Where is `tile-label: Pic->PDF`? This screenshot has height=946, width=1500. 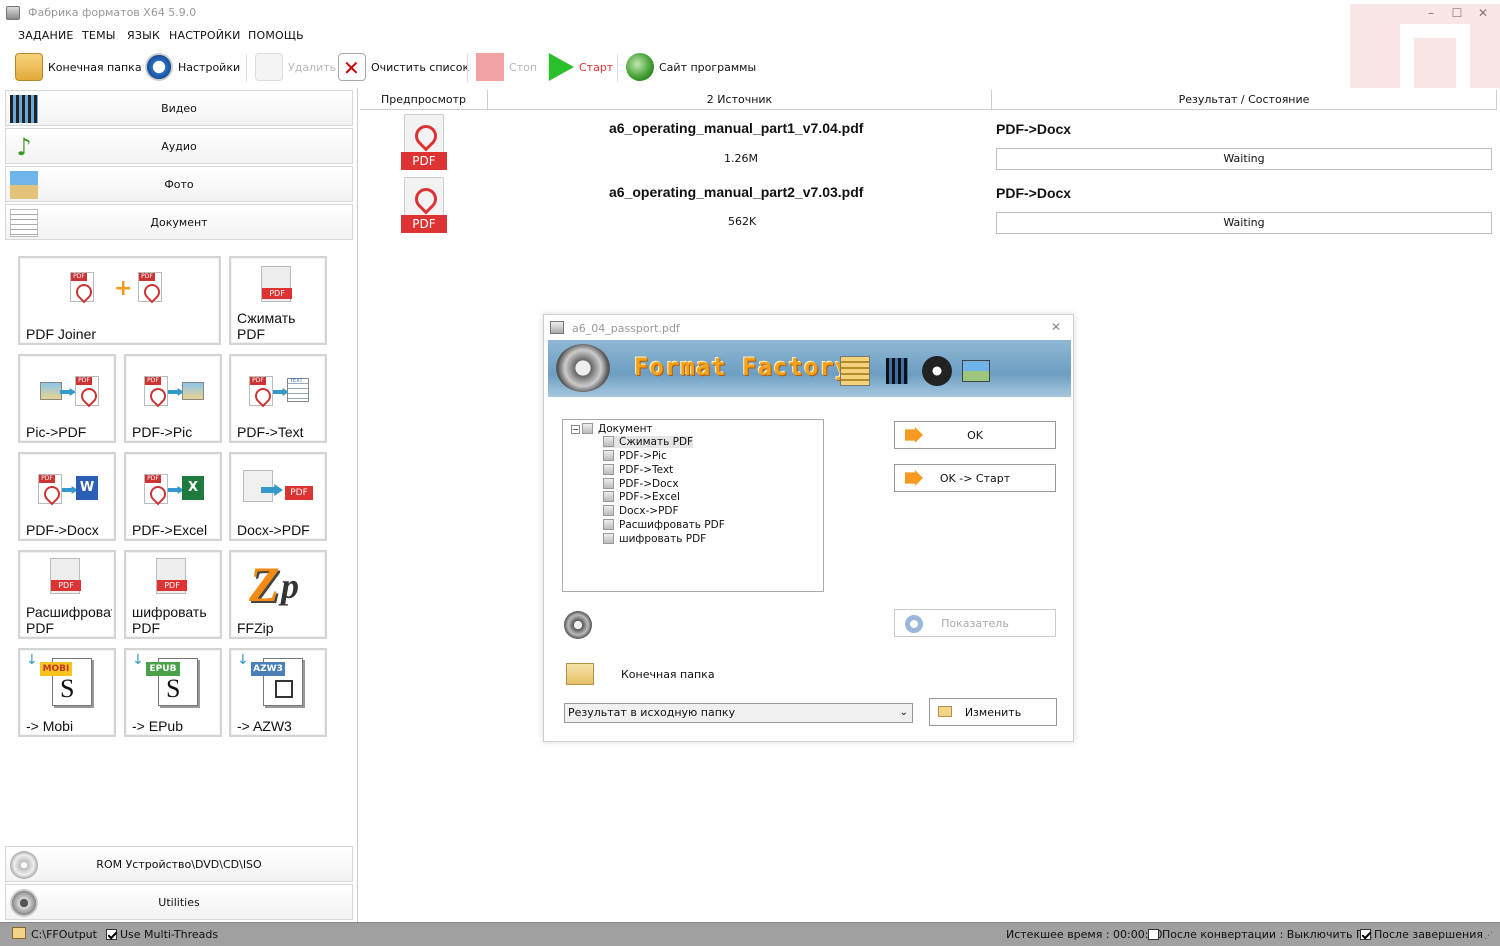
tile-label: Pic->PDF is located at coordinates (56, 432).